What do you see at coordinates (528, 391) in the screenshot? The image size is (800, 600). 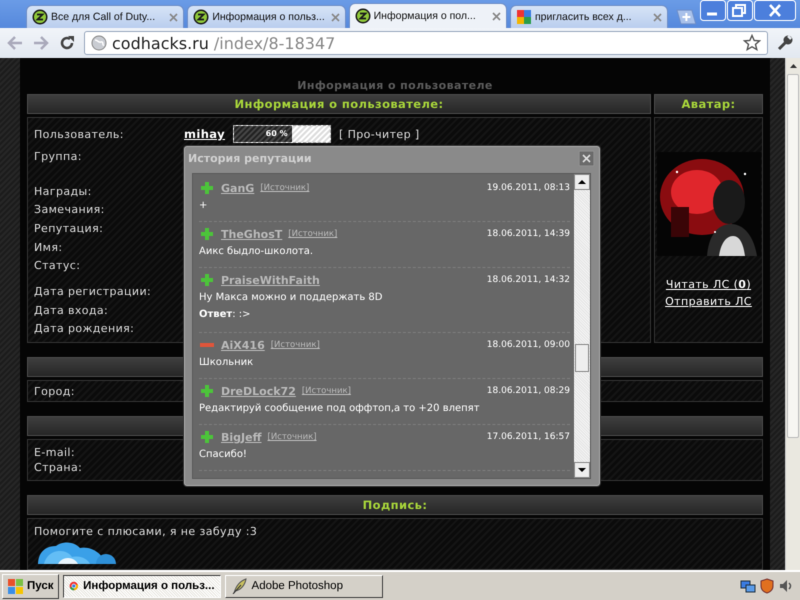 I see `entry-date: 18.06.2011, 08:29` at bounding box center [528, 391].